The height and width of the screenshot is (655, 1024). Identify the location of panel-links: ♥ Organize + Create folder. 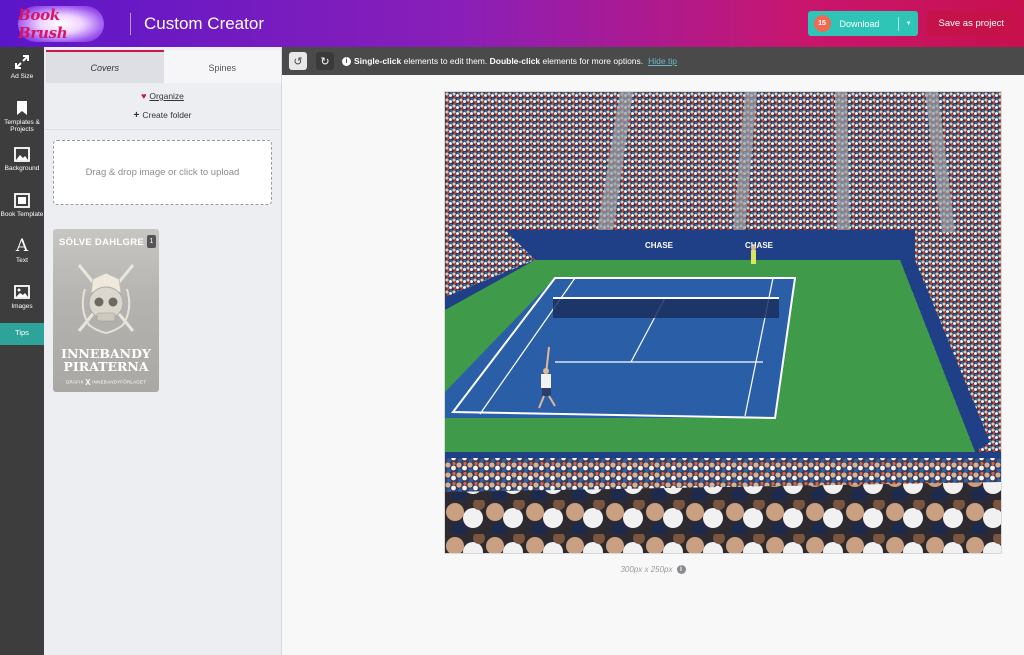
(162, 110).